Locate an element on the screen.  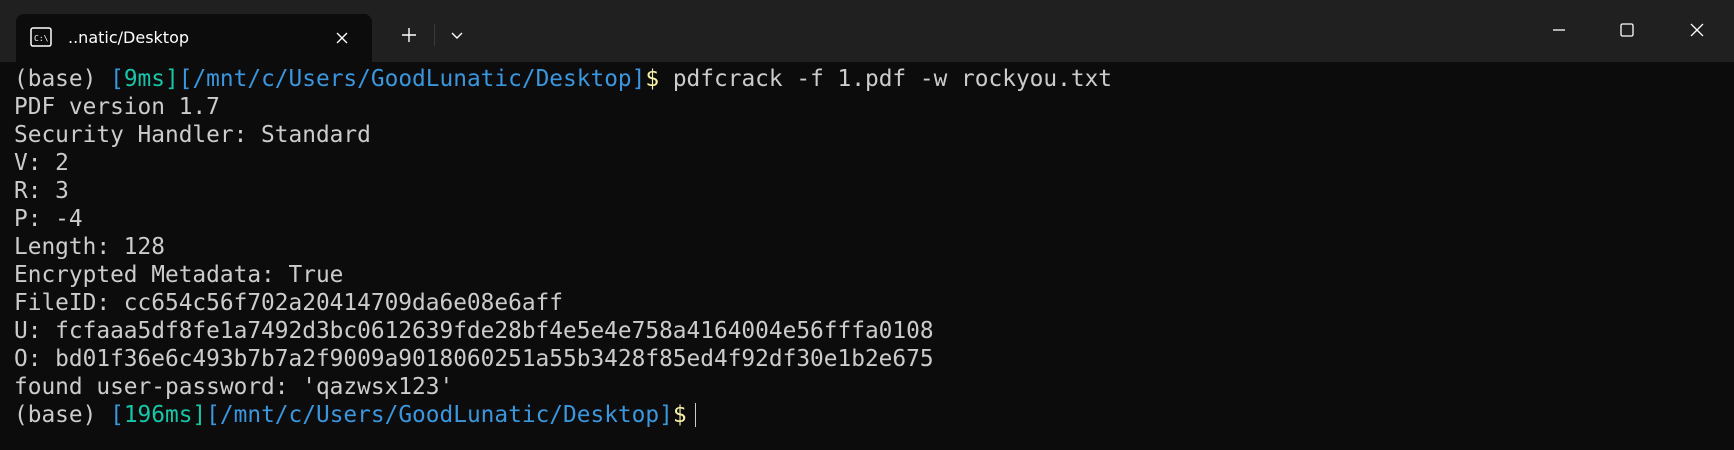
prompt-time: 9ms] is located at coordinates (151, 79).